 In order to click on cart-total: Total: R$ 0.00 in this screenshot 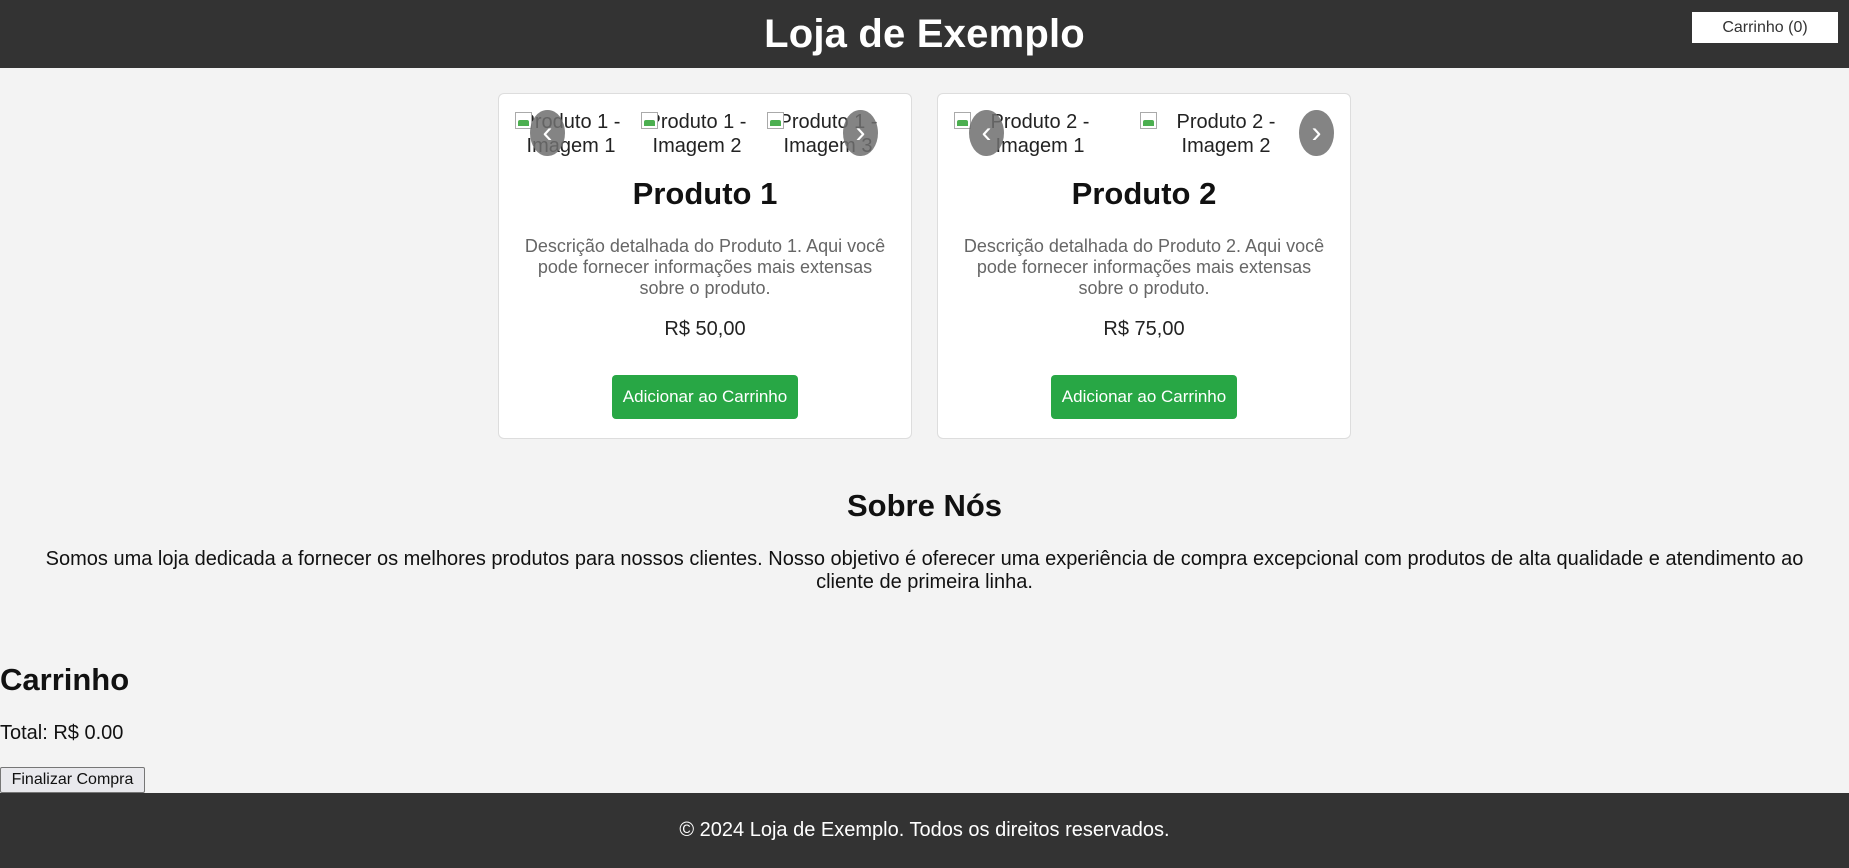, I will do `click(62, 733)`.